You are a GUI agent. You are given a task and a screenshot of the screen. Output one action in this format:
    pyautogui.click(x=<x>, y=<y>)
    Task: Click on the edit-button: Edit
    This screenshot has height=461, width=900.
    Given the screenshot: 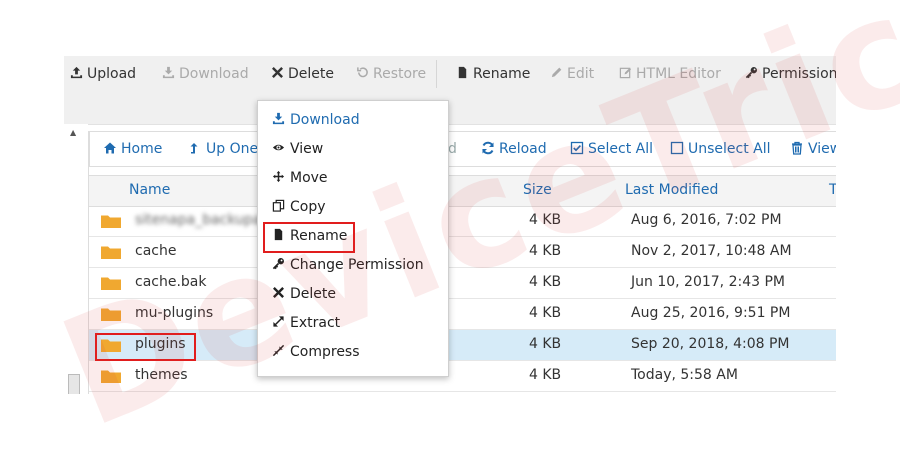 What is the action you would take?
    pyautogui.click(x=572, y=74)
    